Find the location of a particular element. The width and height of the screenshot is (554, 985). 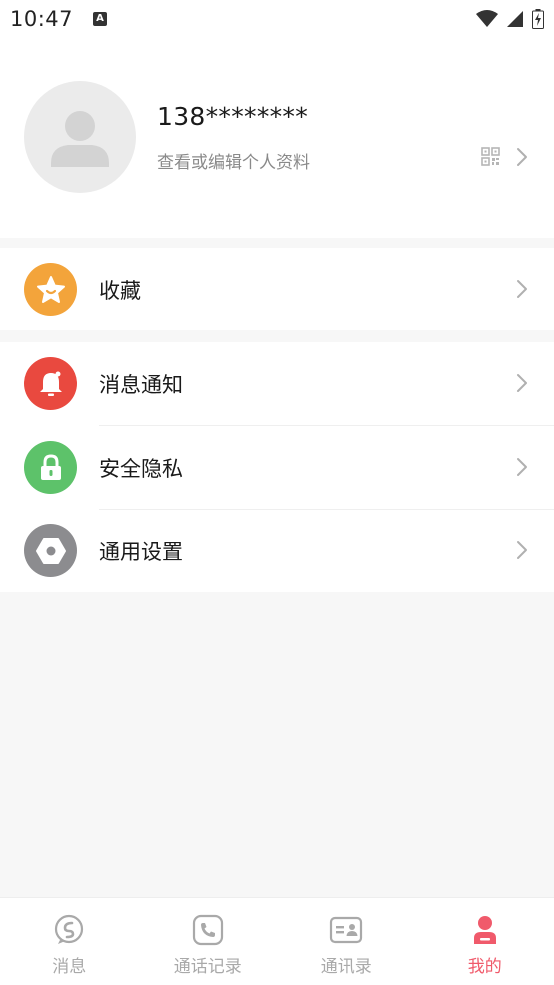

notifications-icon-circle is located at coordinates (50, 383).